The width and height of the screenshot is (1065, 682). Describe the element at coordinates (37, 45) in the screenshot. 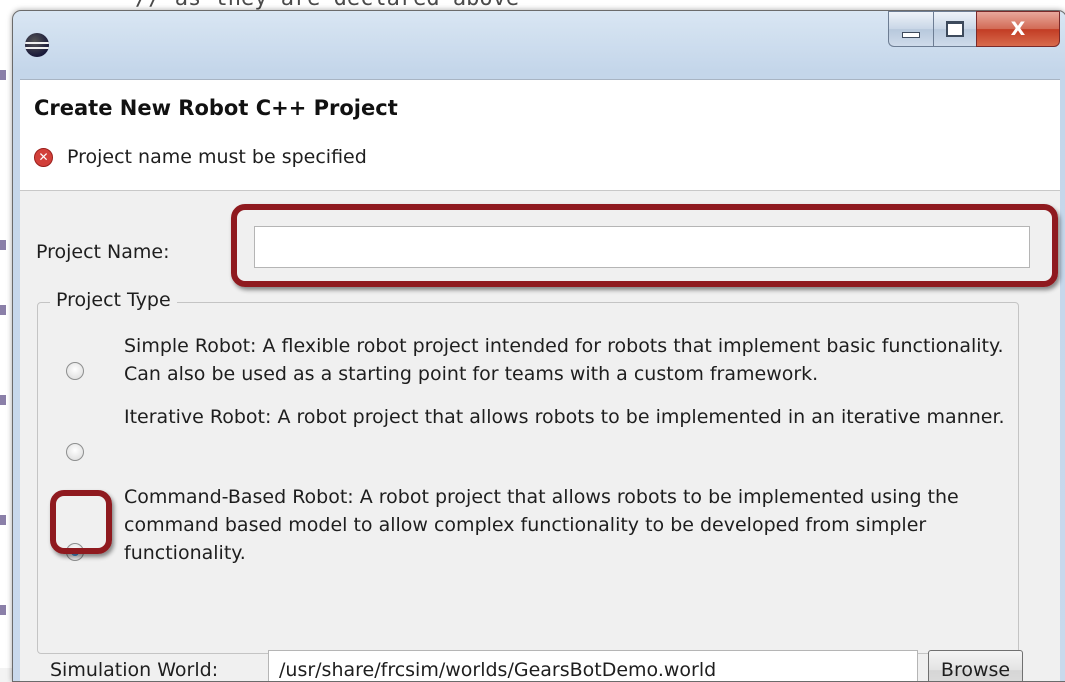

I see `eclipse-icon` at that location.